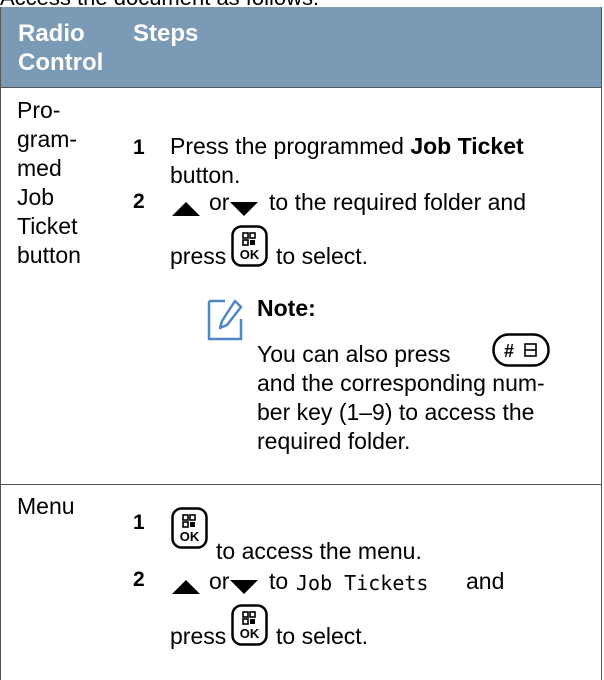 The height and width of the screenshot is (680, 604). Describe the element at coordinates (46, 506) in the screenshot. I see `row2-label: Menu` at that location.